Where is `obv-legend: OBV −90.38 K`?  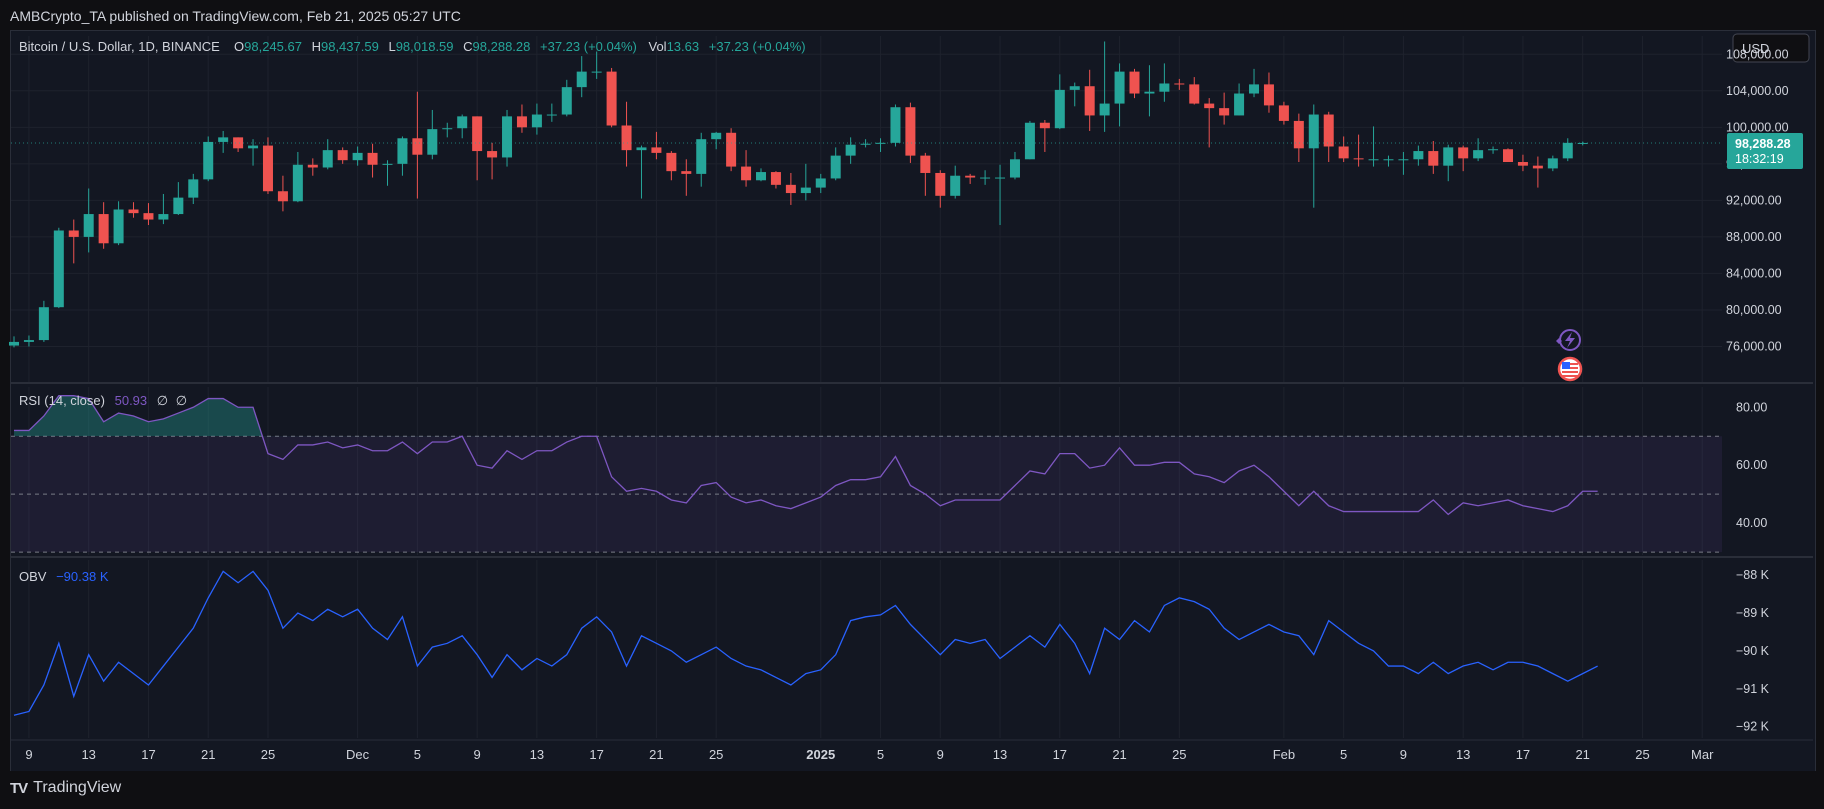 obv-legend: OBV −90.38 K is located at coordinates (64, 576).